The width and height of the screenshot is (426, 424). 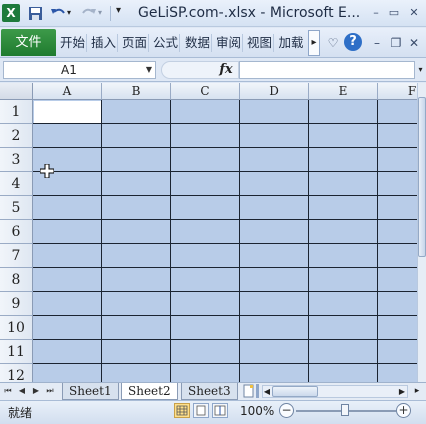 What do you see at coordinates (376, 13) in the screenshot?
I see `minimize-button: –` at bounding box center [376, 13].